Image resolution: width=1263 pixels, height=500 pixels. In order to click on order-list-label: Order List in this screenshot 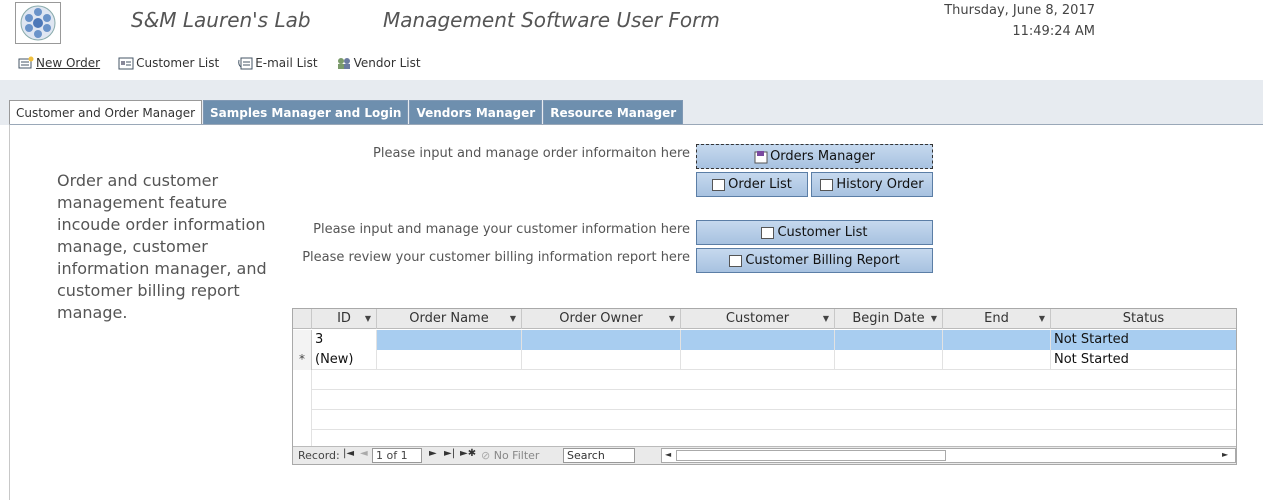, I will do `click(760, 184)`.